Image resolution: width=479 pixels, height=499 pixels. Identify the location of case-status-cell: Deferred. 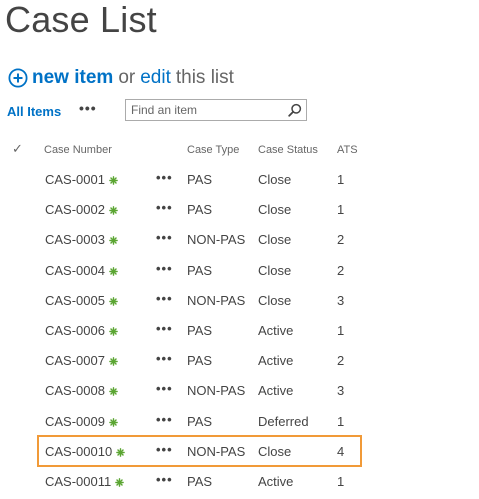
(283, 421).